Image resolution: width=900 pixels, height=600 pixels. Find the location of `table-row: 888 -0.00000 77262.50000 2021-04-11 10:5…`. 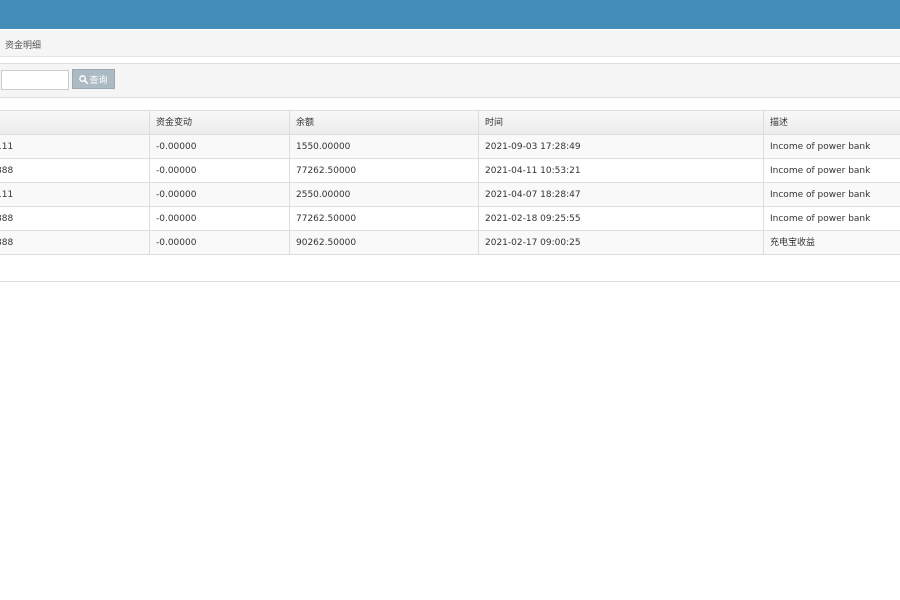

table-row: 888 -0.00000 77262.50000 2021-04-11 10:5… is located at coordinates (450, 171).